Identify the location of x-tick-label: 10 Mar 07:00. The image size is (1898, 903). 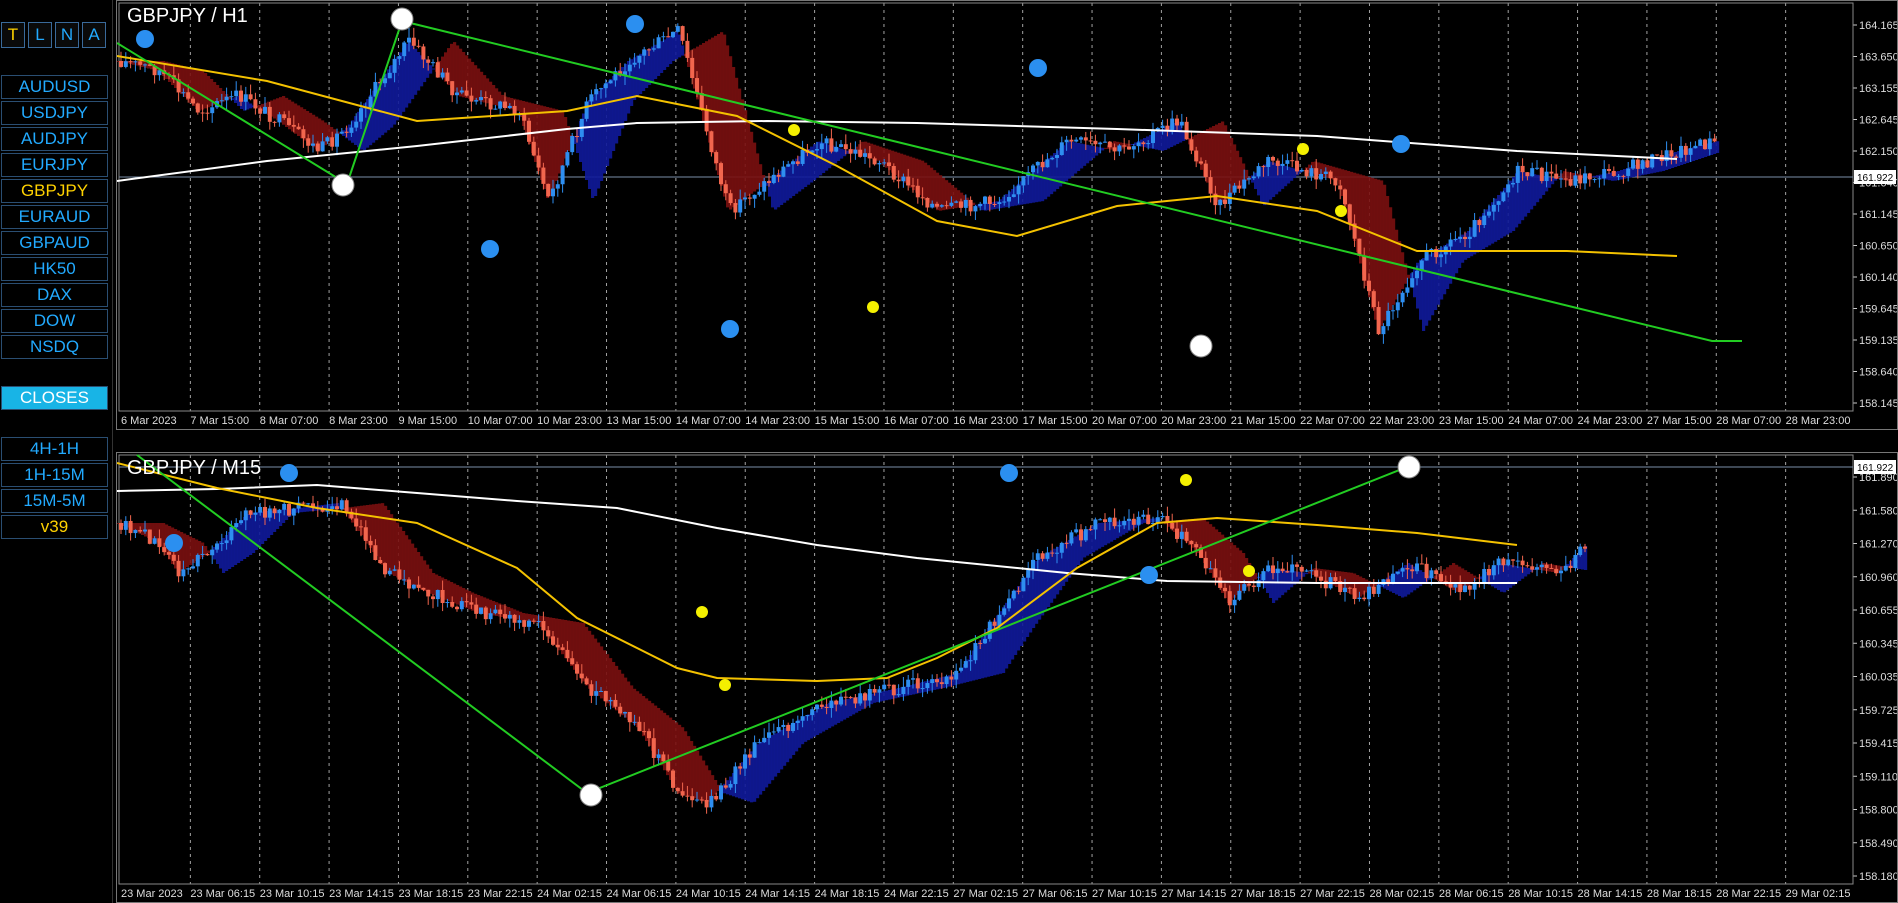
(500, 421).